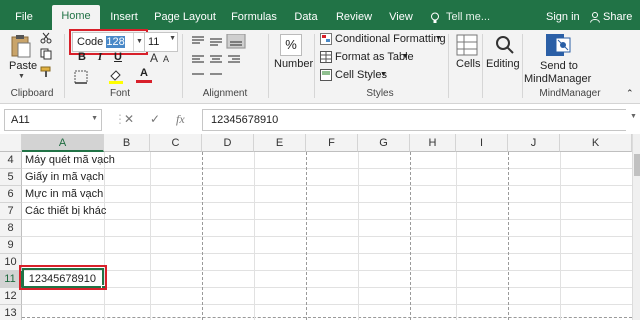 Image resolution: width=640 pixels, height=320 pixels. Describe the element at coordinates (23, 66) in the screenshot. I see `paste-label: Paste` at that location.